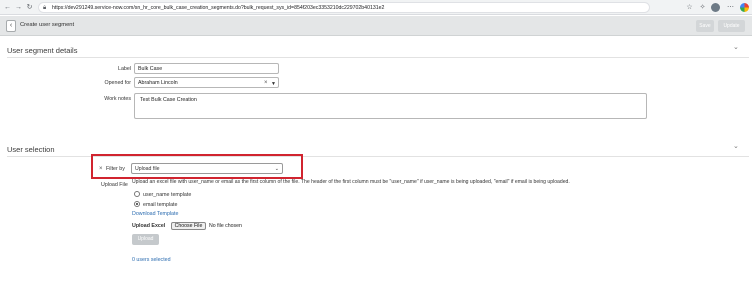 Image resolution: width=752 pixels, height=293 pixels. I want to click on upload-button: Upload, so click(145, 239).